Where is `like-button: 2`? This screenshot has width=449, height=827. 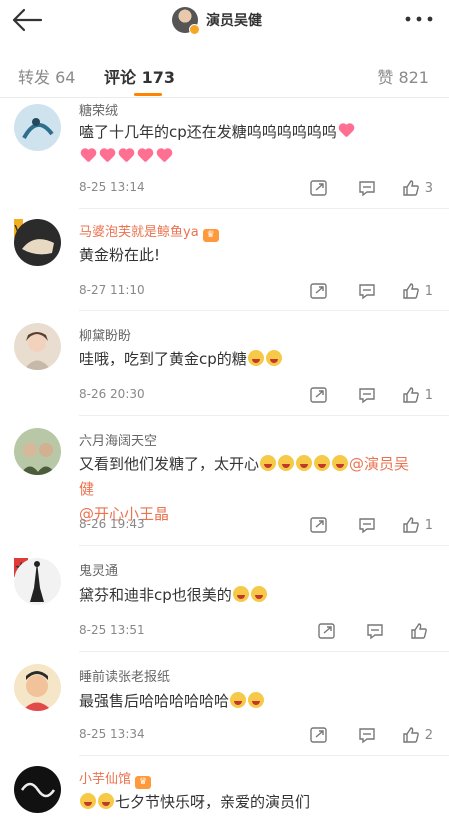
like-button: 2 is located at coordinates (417, 735).